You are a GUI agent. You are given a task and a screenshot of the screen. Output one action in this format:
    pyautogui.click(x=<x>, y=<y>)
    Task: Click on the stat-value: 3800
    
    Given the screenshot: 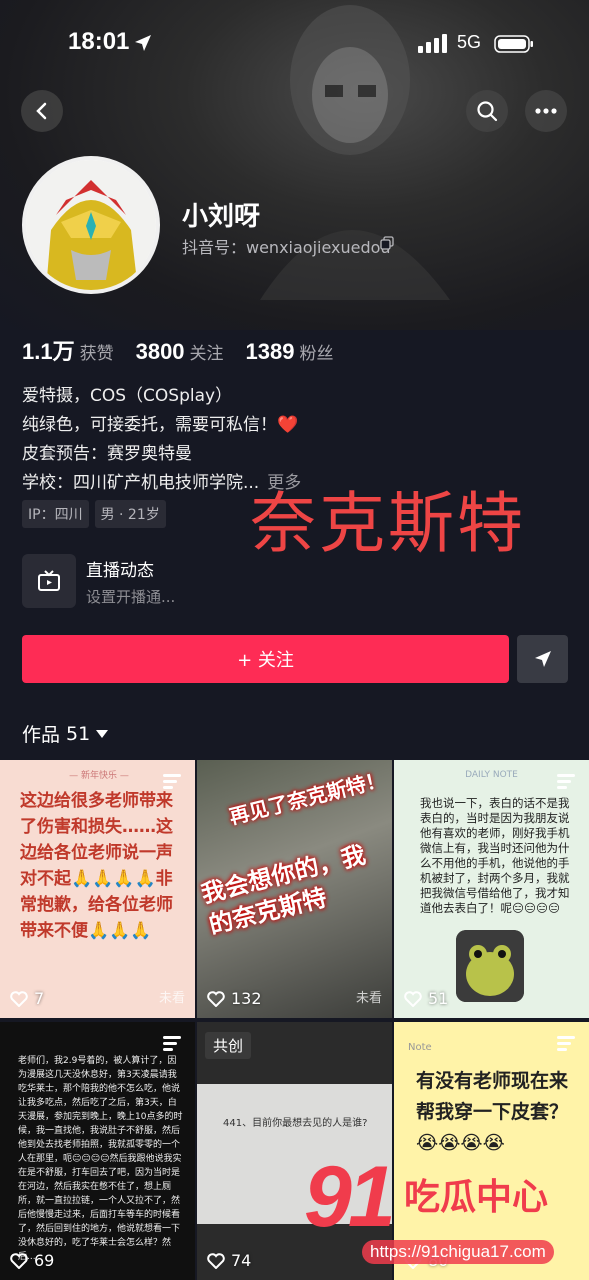 What is the action you would take?
    pyautogui.click(x=160, y=351)
    